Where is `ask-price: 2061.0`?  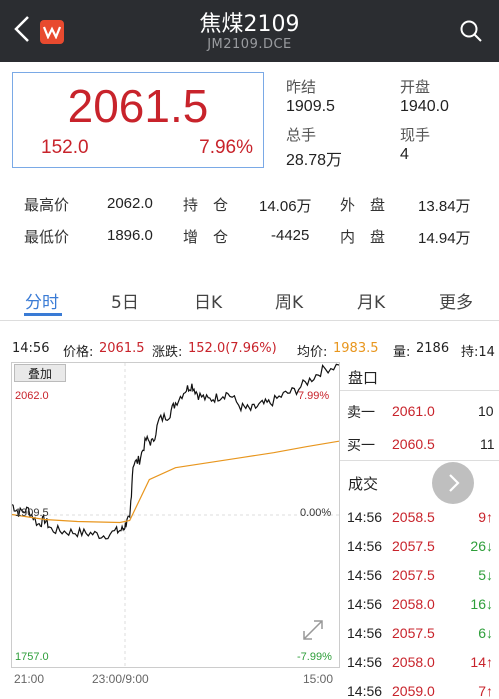
ask-price: 2061.0 is located at coordinates (413, 411).